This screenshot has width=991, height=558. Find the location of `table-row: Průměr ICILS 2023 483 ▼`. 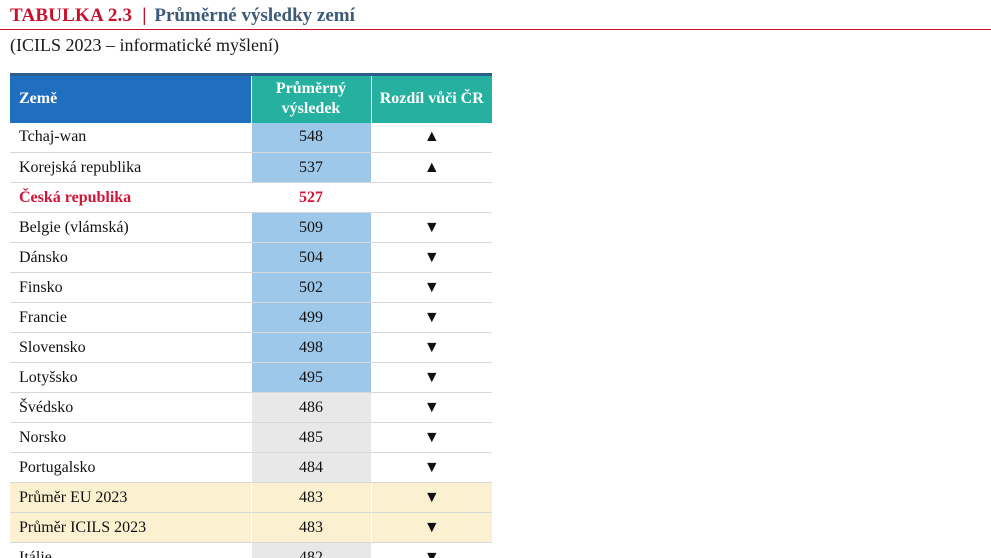

table-row: Průměr ICILS 2023 483 ▼ is located at coordinates (251, 527).